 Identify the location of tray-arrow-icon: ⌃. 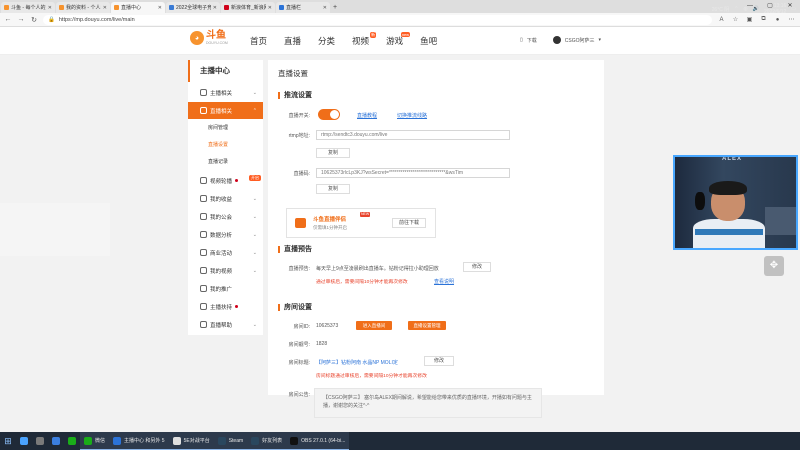
(736, 9).